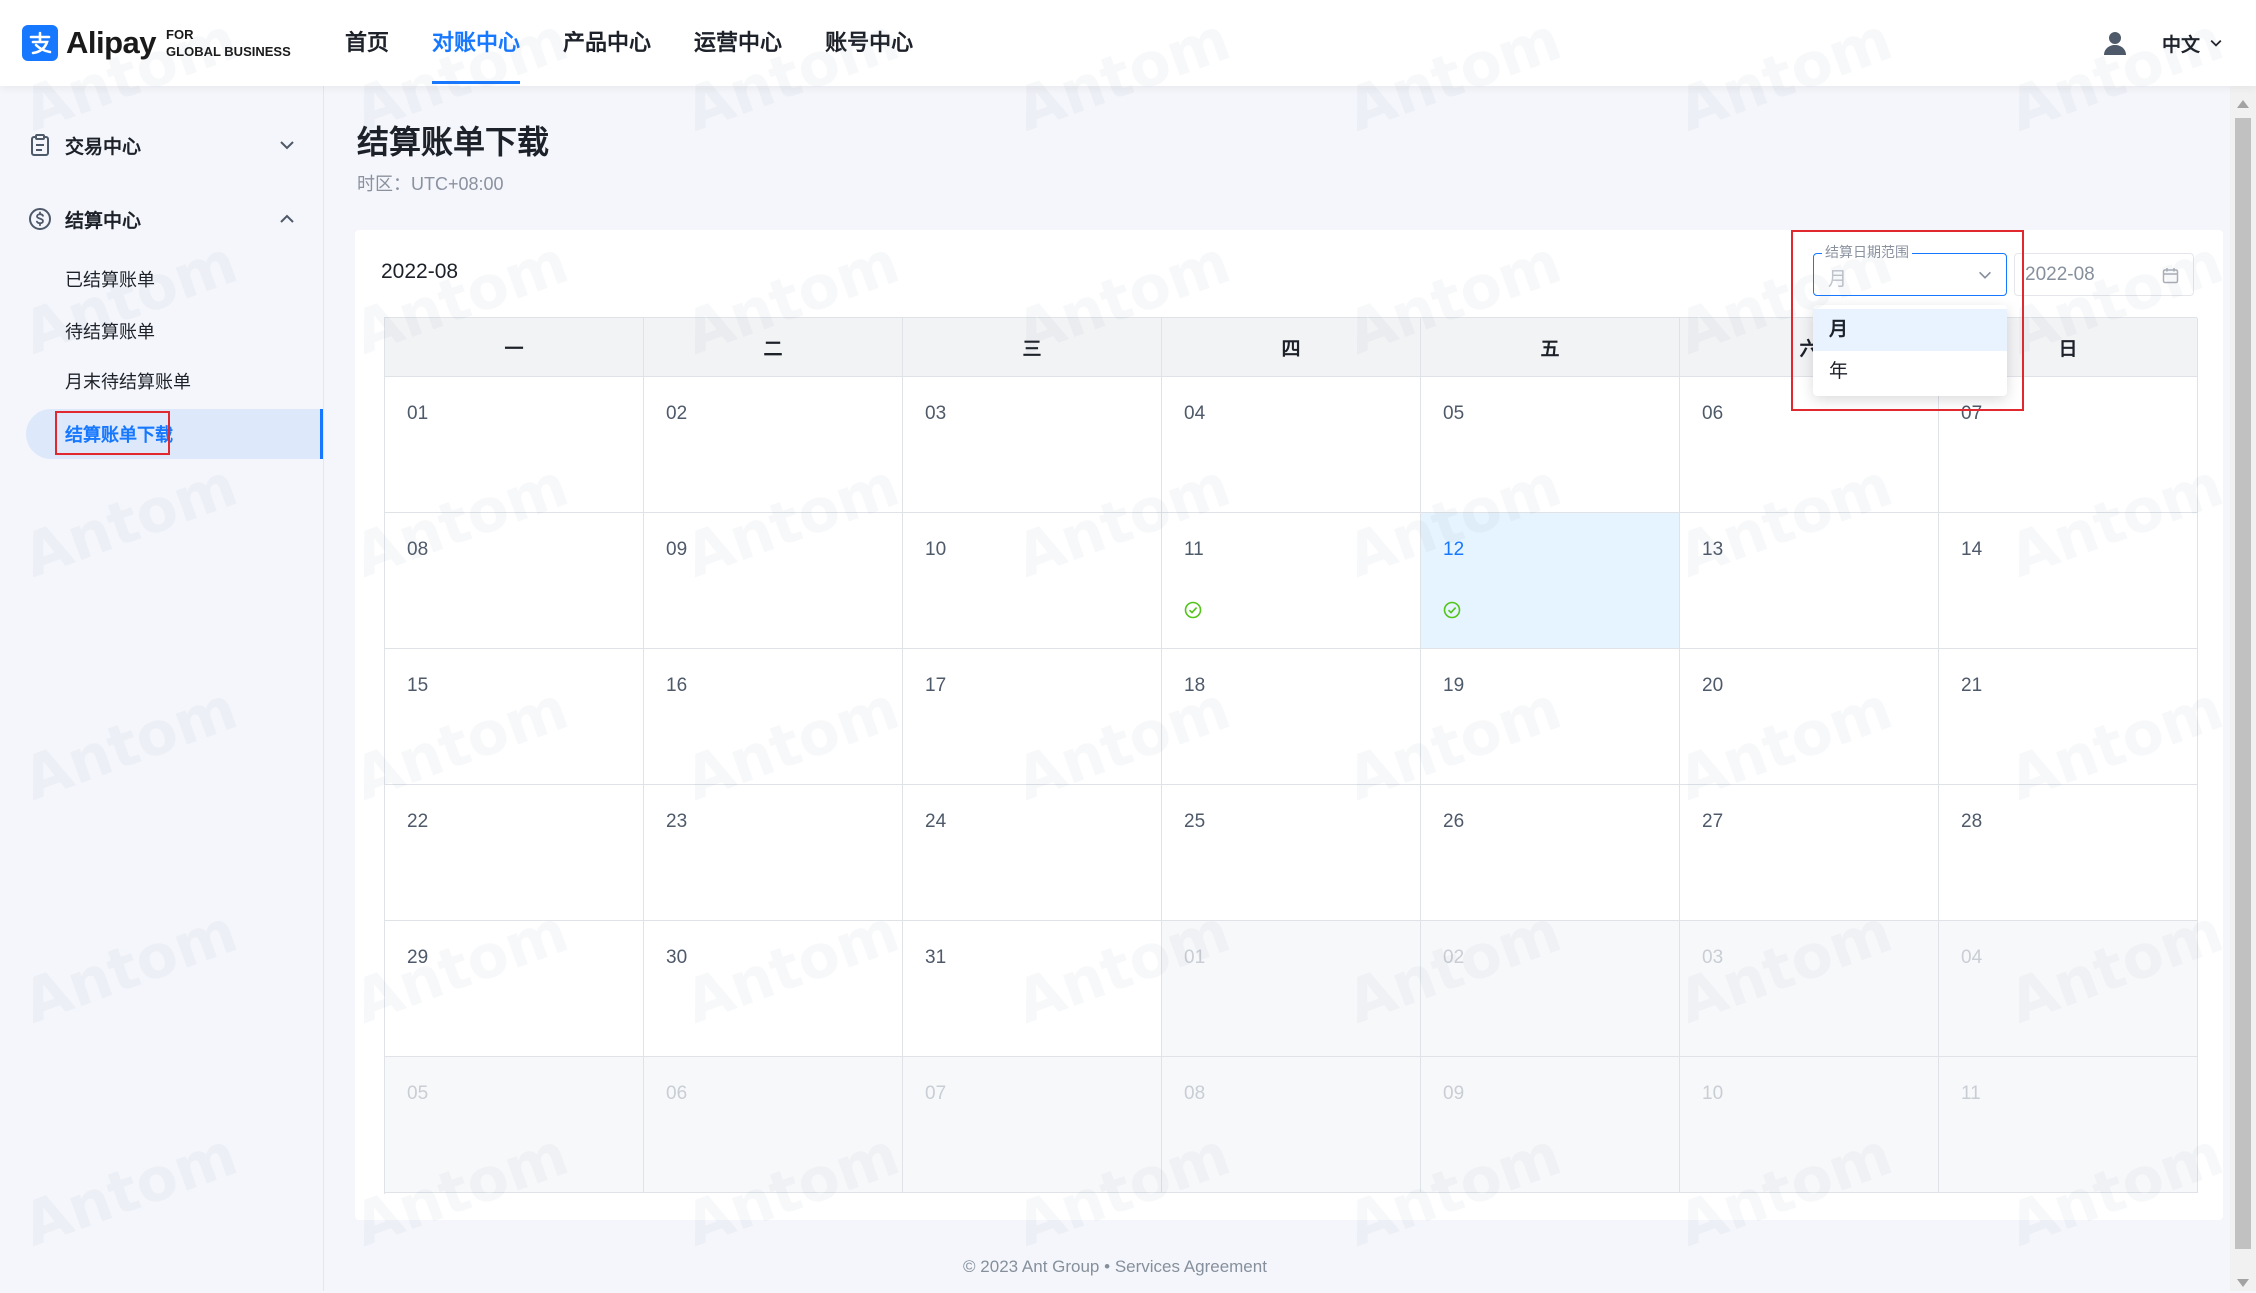 This screenshot has width=2256, height=1293. What do you see at coordinates (2060, 274) in the screenshot?
I see `month-picker-value: 2022-08` at bounding box center [2060, 274].